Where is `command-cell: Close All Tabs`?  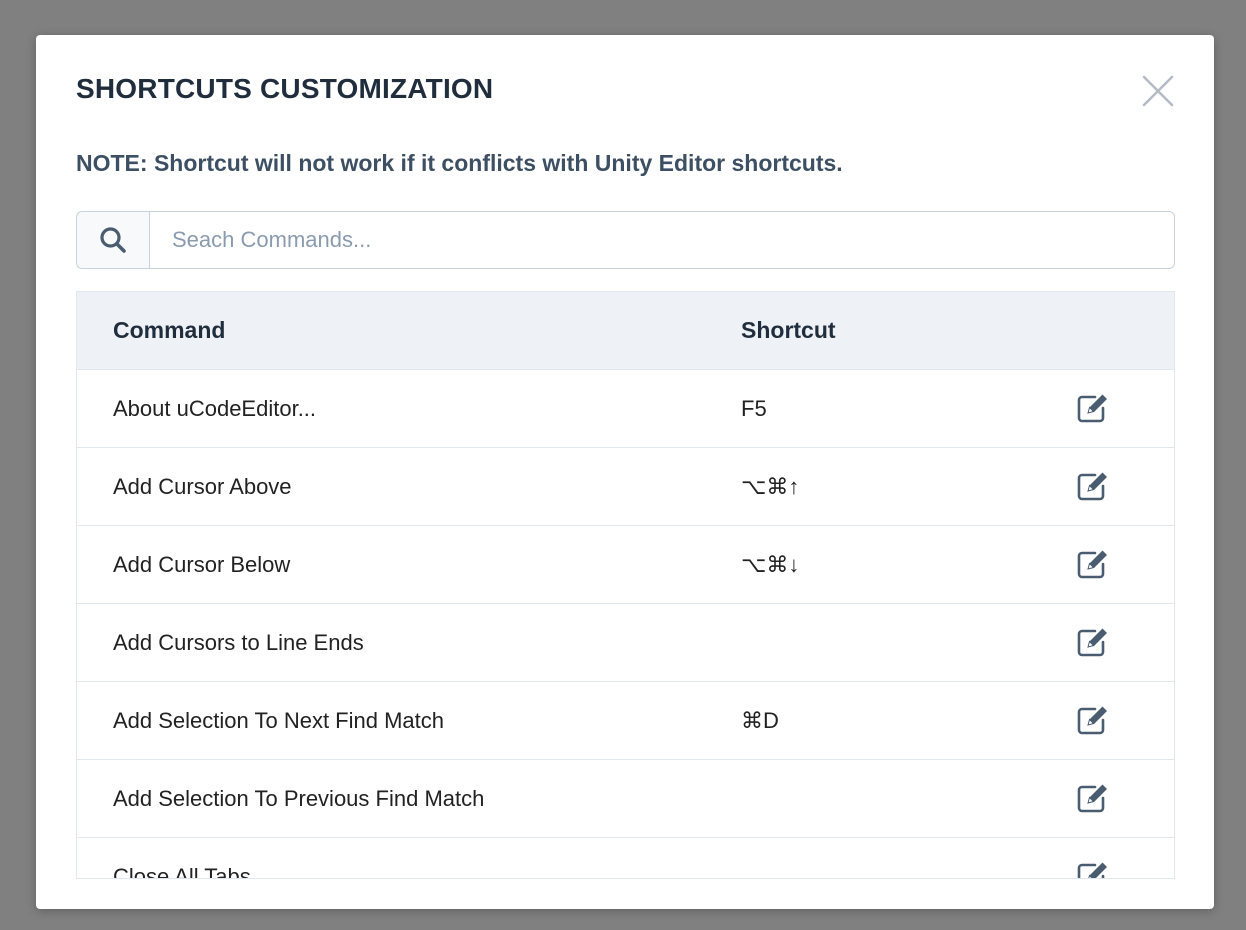
command-cell: Close All Tabs is located at coordinates (182, 871).